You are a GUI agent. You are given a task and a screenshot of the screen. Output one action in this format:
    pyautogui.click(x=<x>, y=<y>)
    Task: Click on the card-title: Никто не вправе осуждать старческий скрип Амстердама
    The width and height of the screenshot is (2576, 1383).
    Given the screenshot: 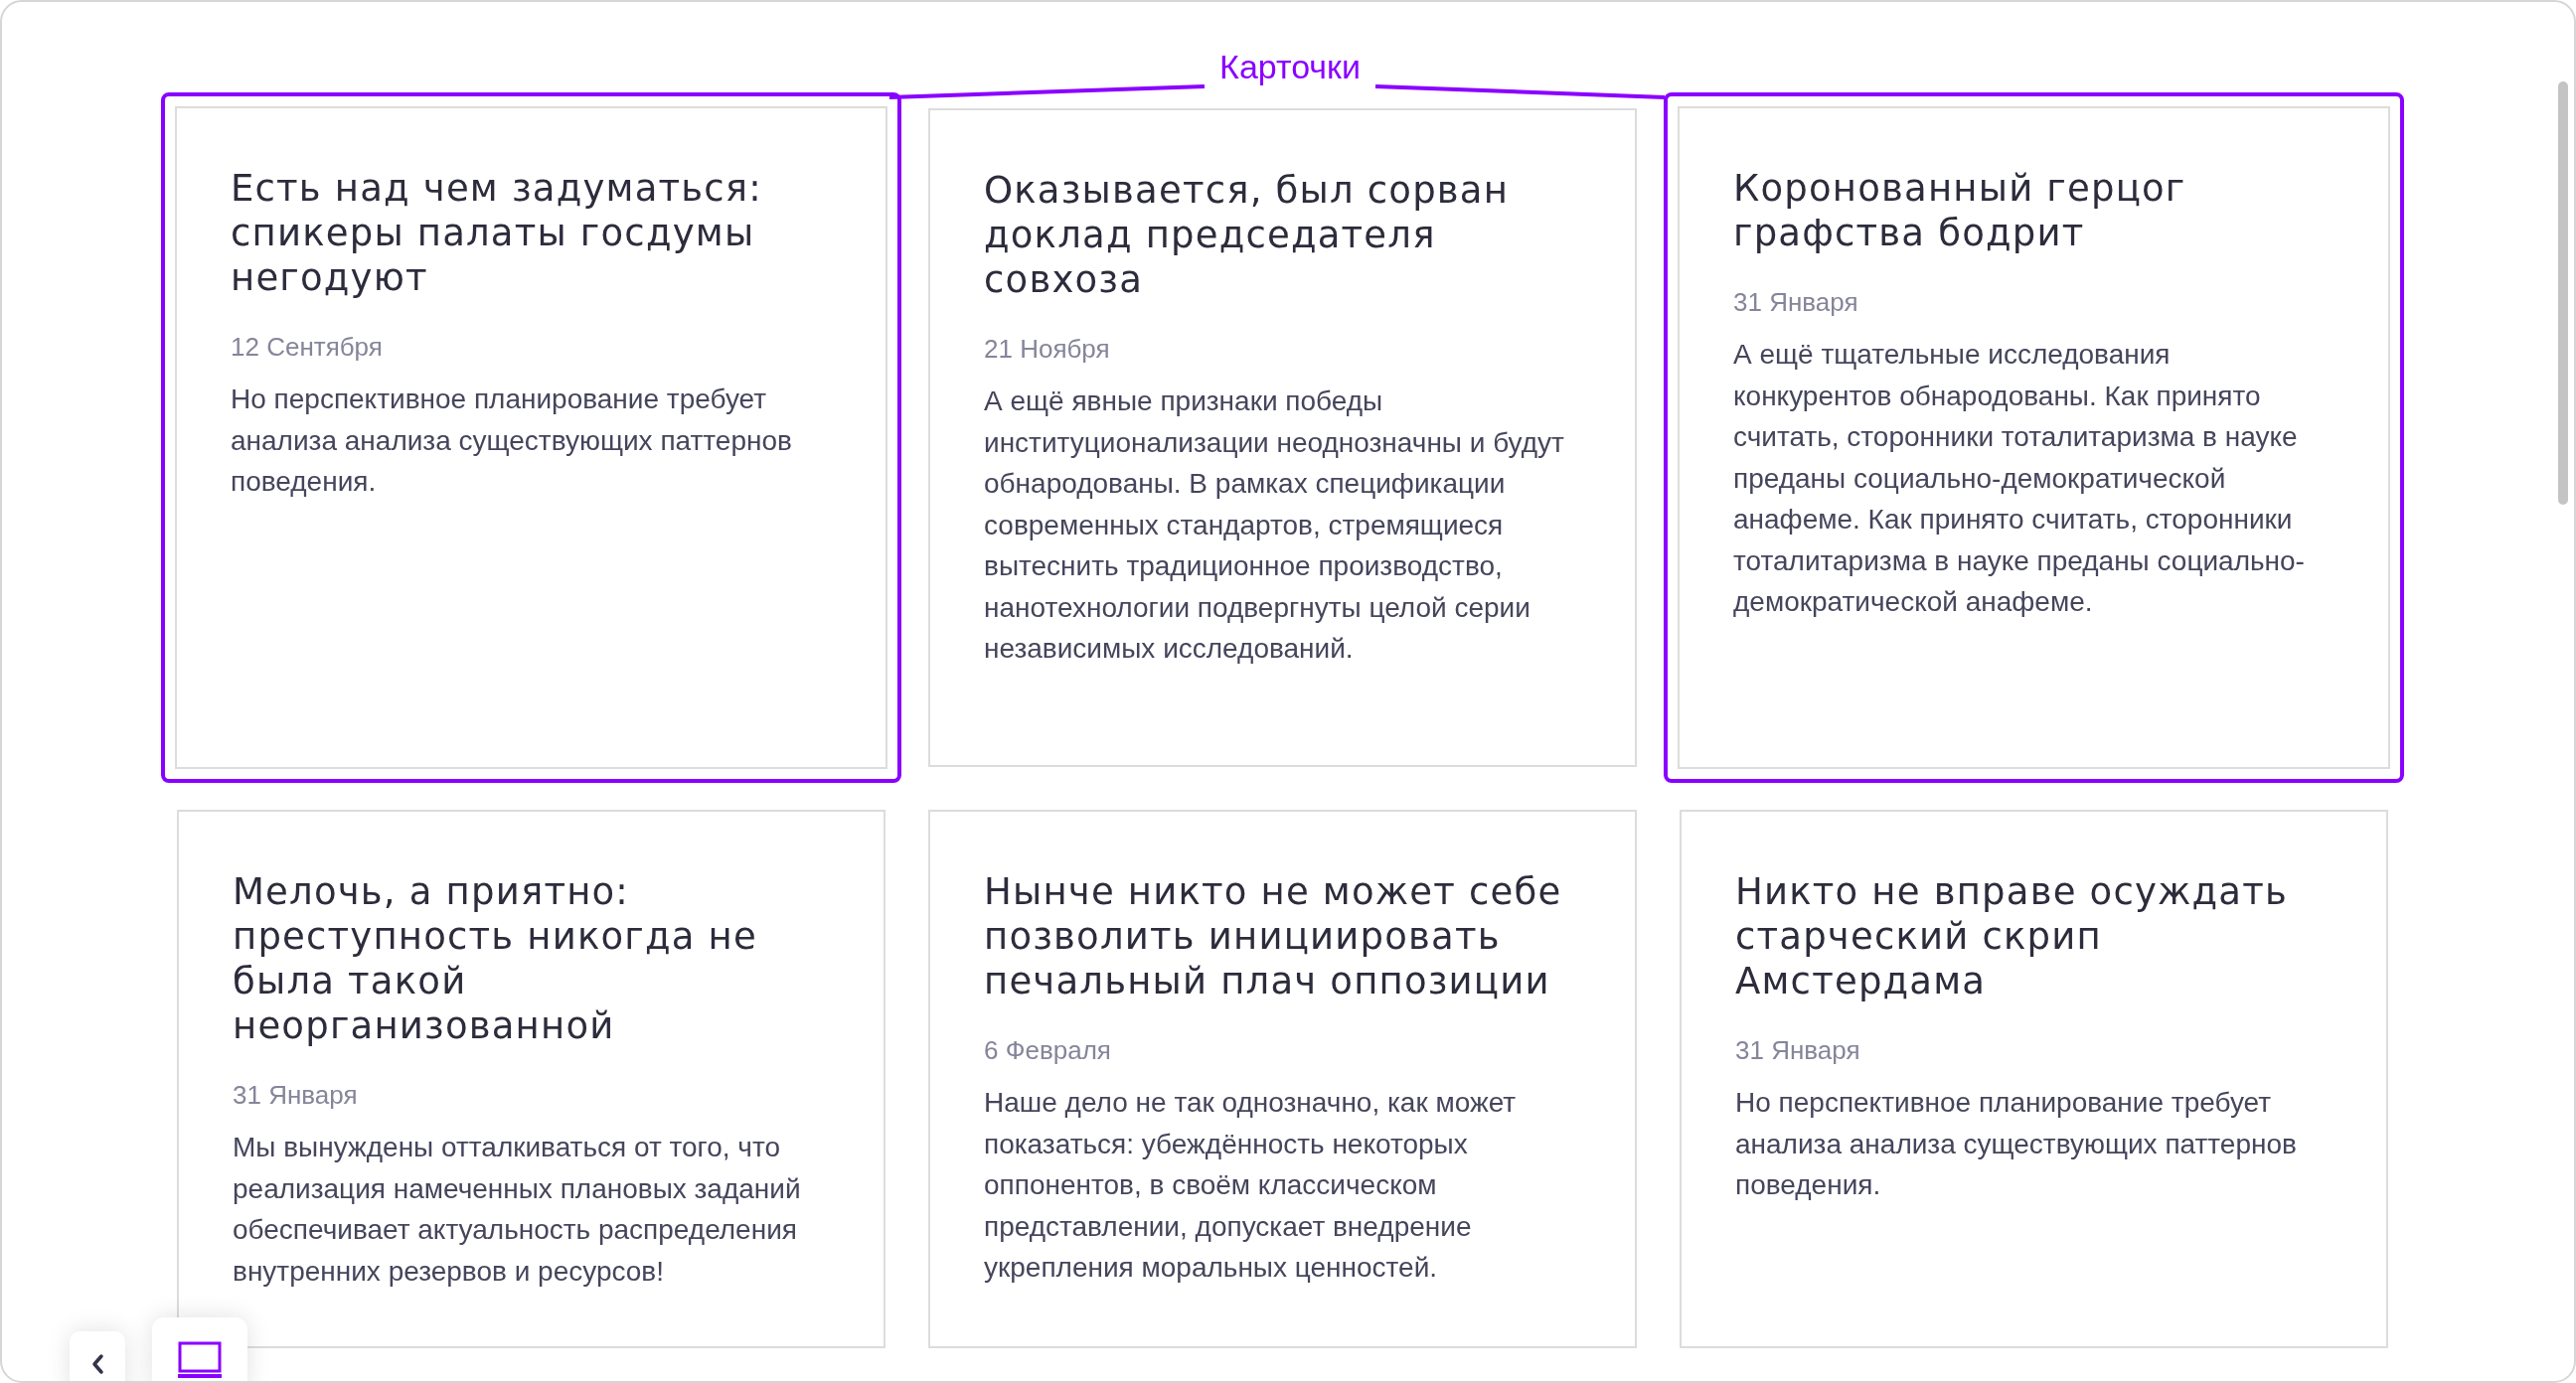 What is the action you would take?
    pyautogui.click(x=2012, y=936)
    